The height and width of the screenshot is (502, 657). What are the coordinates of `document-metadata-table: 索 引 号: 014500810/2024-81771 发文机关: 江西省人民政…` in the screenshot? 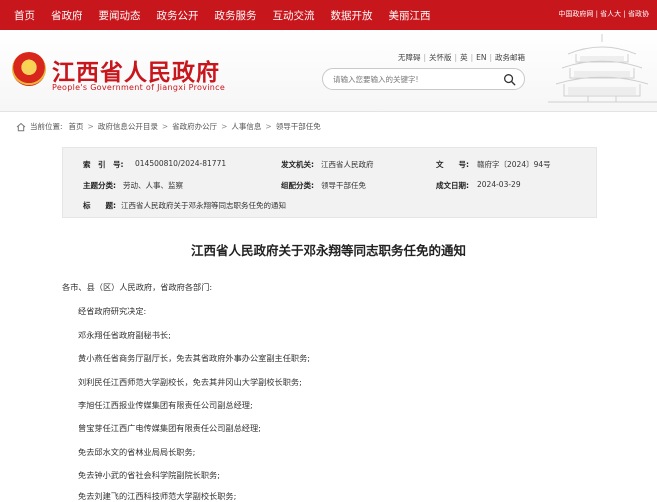 It's located at (329, 182).